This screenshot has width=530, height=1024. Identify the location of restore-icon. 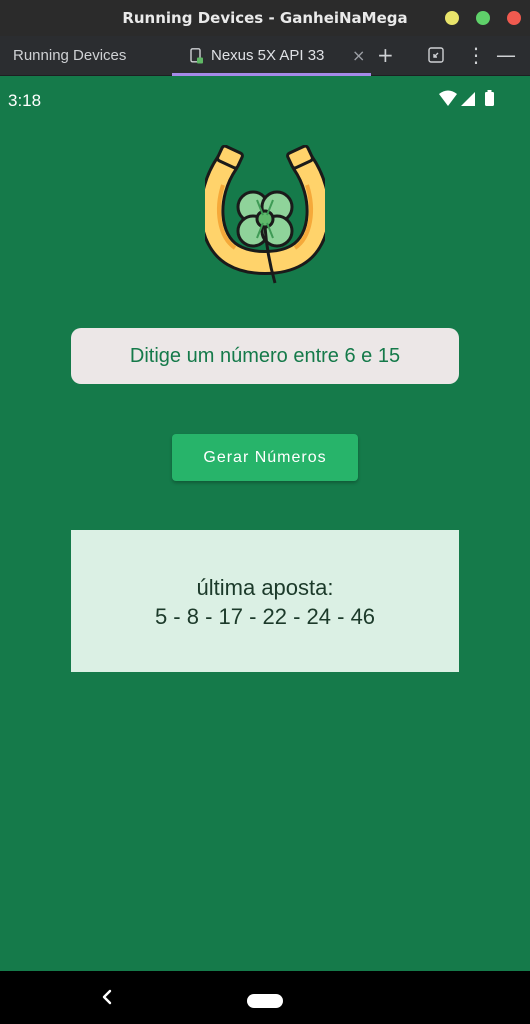
(436, 55).